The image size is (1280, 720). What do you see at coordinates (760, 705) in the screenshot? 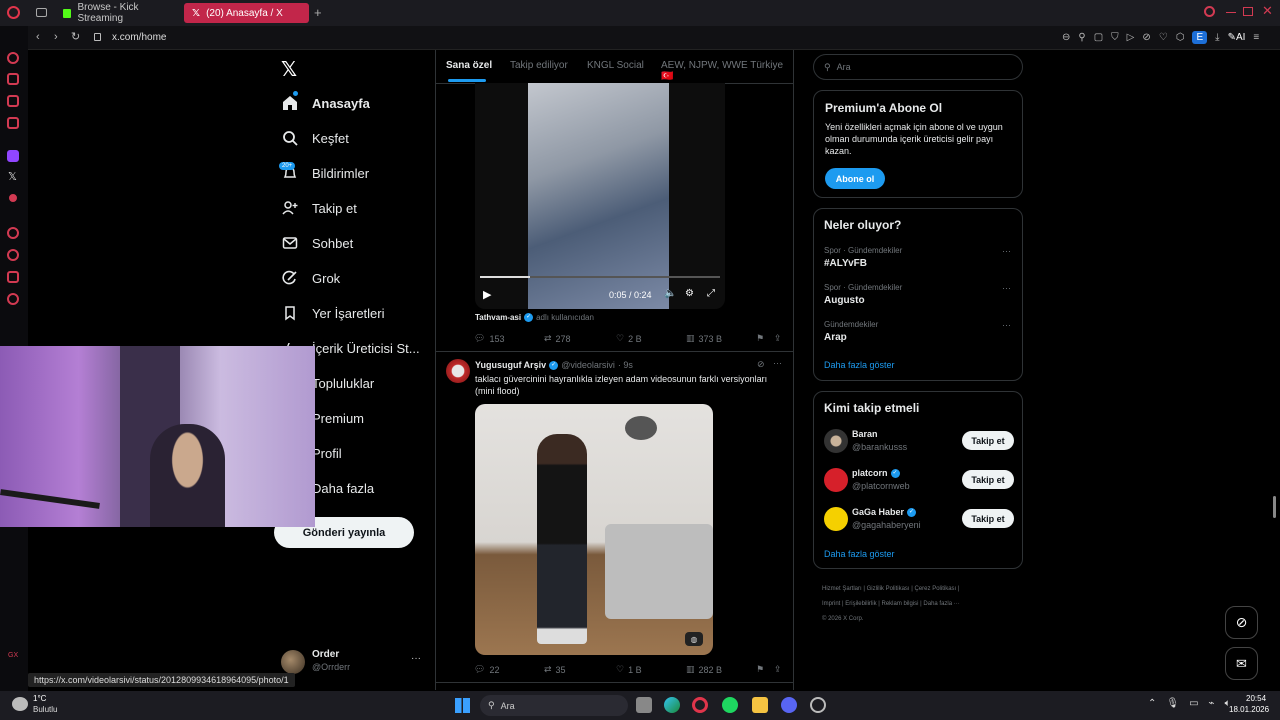
I see `explorer-icon` at bounding box center [760, 705].